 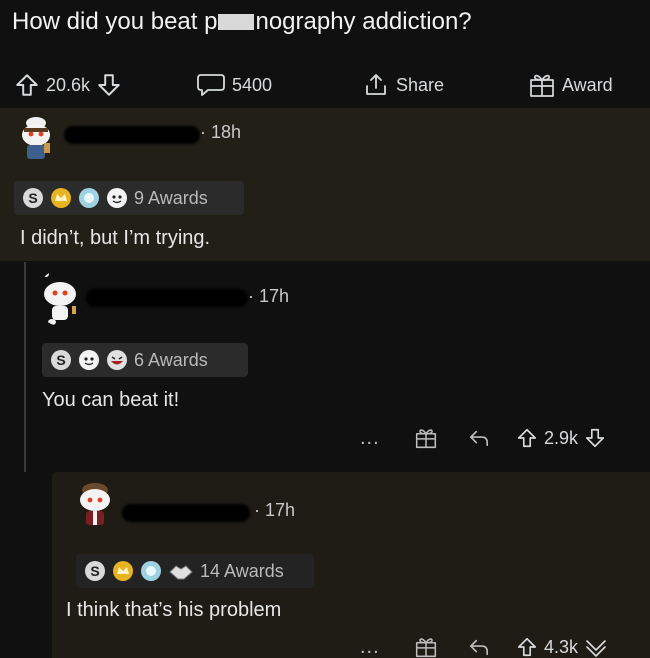 I want to click on share-button: Share, so click(x=403, y=85).